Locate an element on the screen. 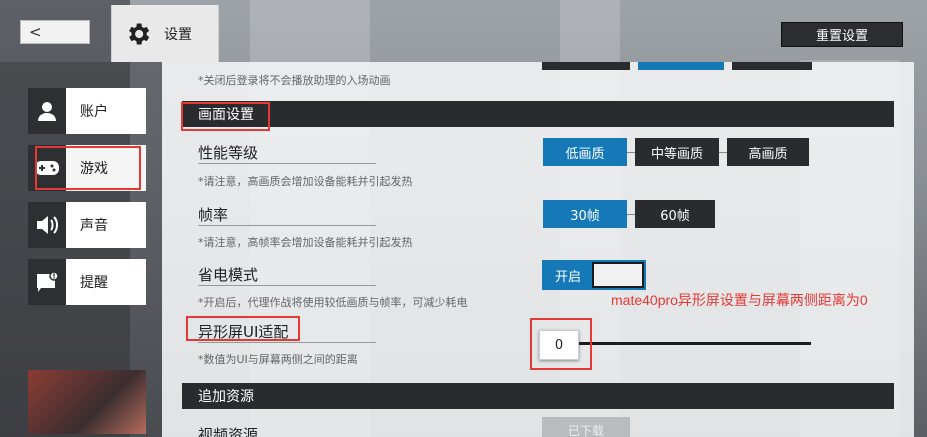  notification-icon is located at coordinates (47, 282).